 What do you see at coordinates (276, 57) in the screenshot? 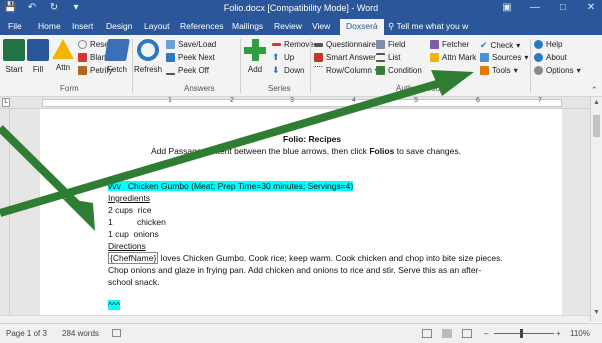
I see `arrow-up-icon: ⬆` at bounding box center [276, 57].